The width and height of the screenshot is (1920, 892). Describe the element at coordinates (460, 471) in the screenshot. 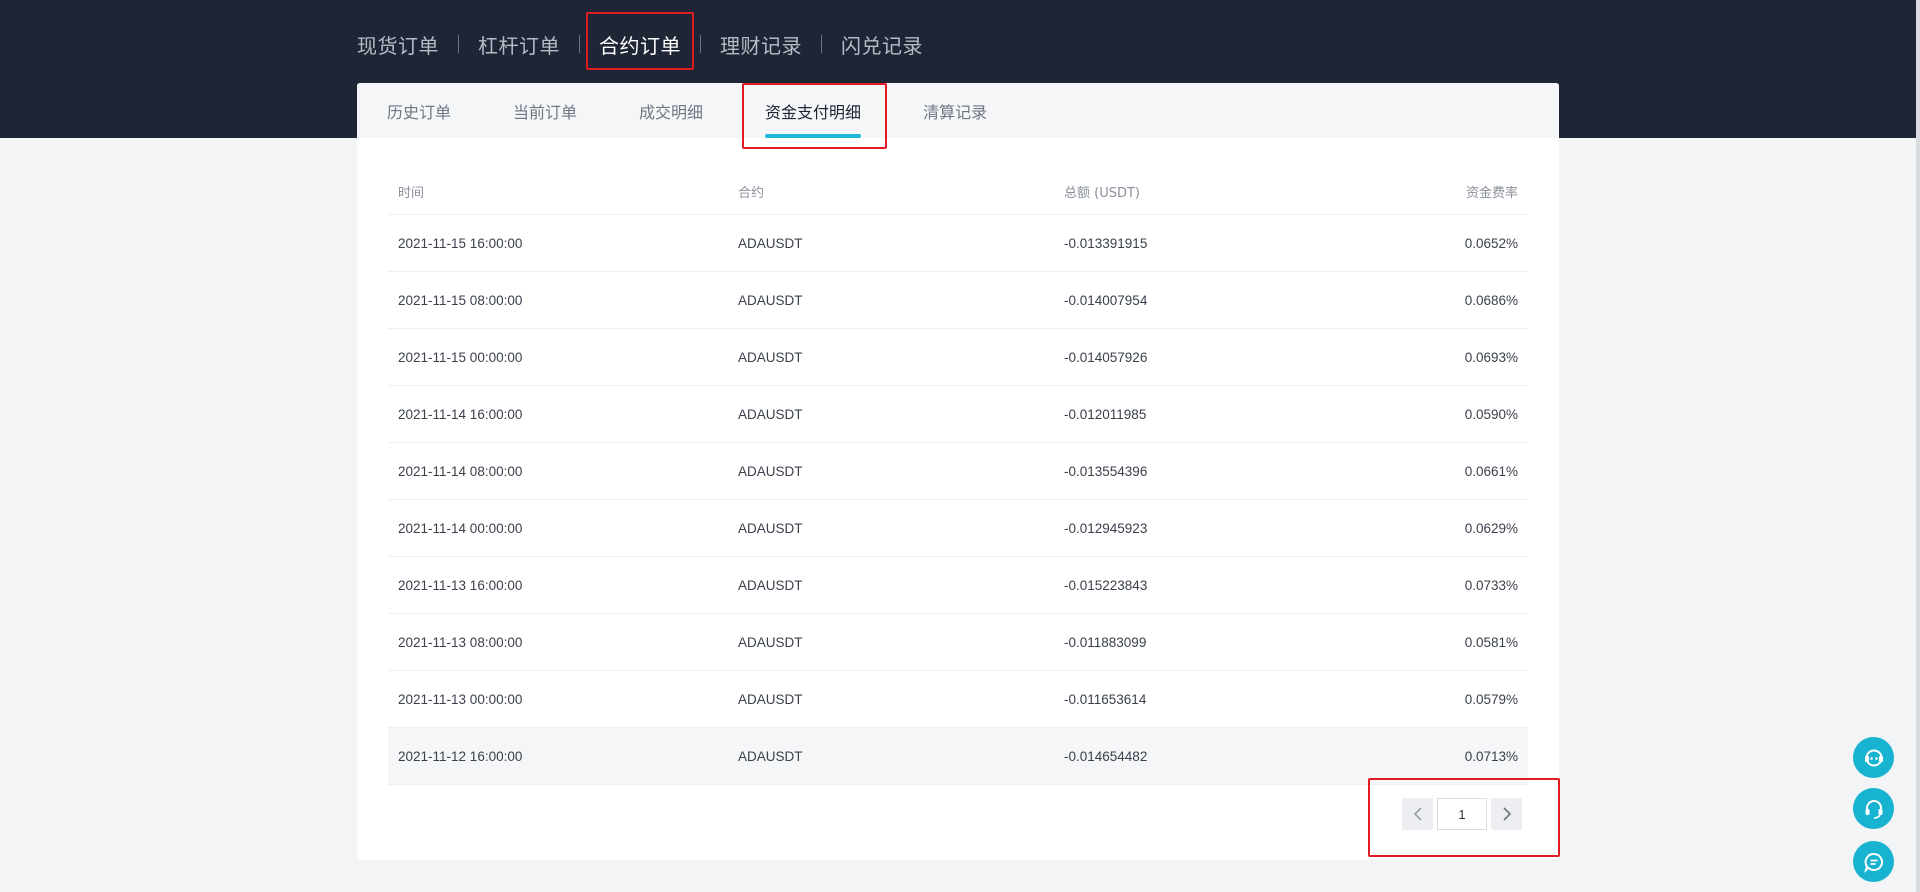

I see `cell-time: 2021-11-14 08:00:00` at that location.